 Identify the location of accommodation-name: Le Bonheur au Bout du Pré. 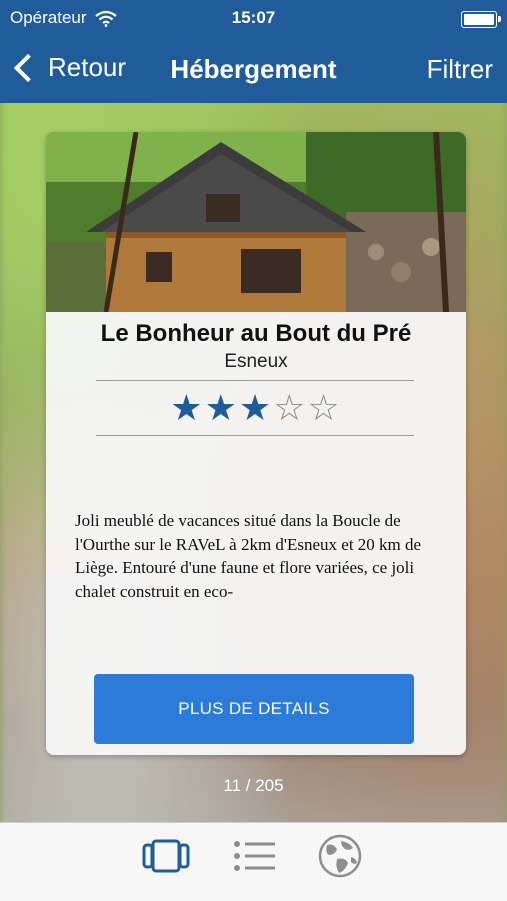
(256, 333).